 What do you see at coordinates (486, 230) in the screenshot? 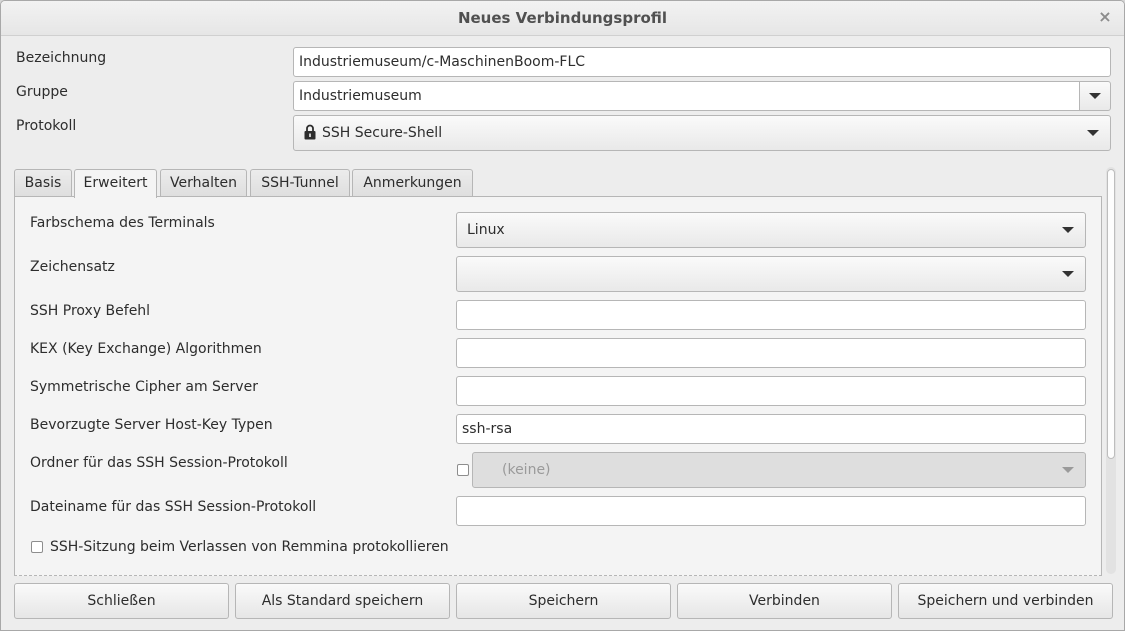
I see `color-scheme-value: Linux` at bounding box center [486, 230].